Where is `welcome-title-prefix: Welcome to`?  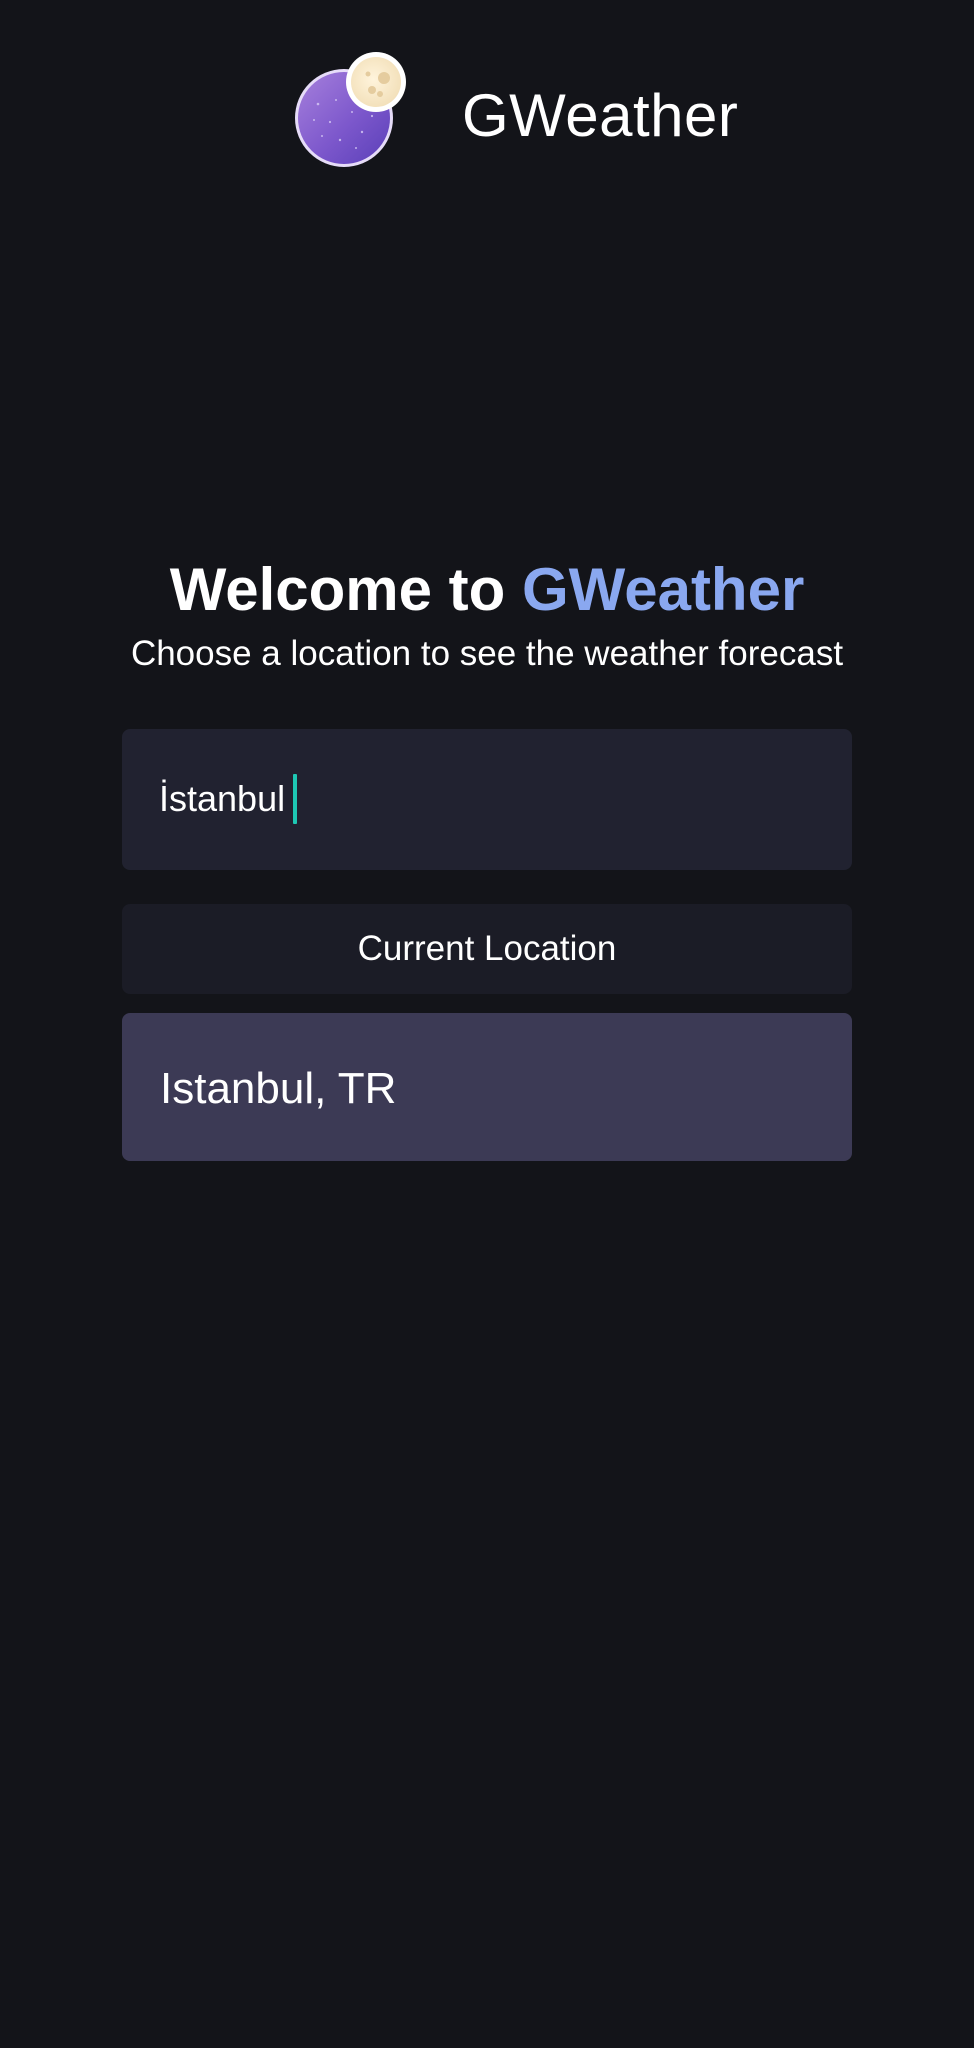
welcome-title-prefix: Welcome to is located at coordinates (345, 589).